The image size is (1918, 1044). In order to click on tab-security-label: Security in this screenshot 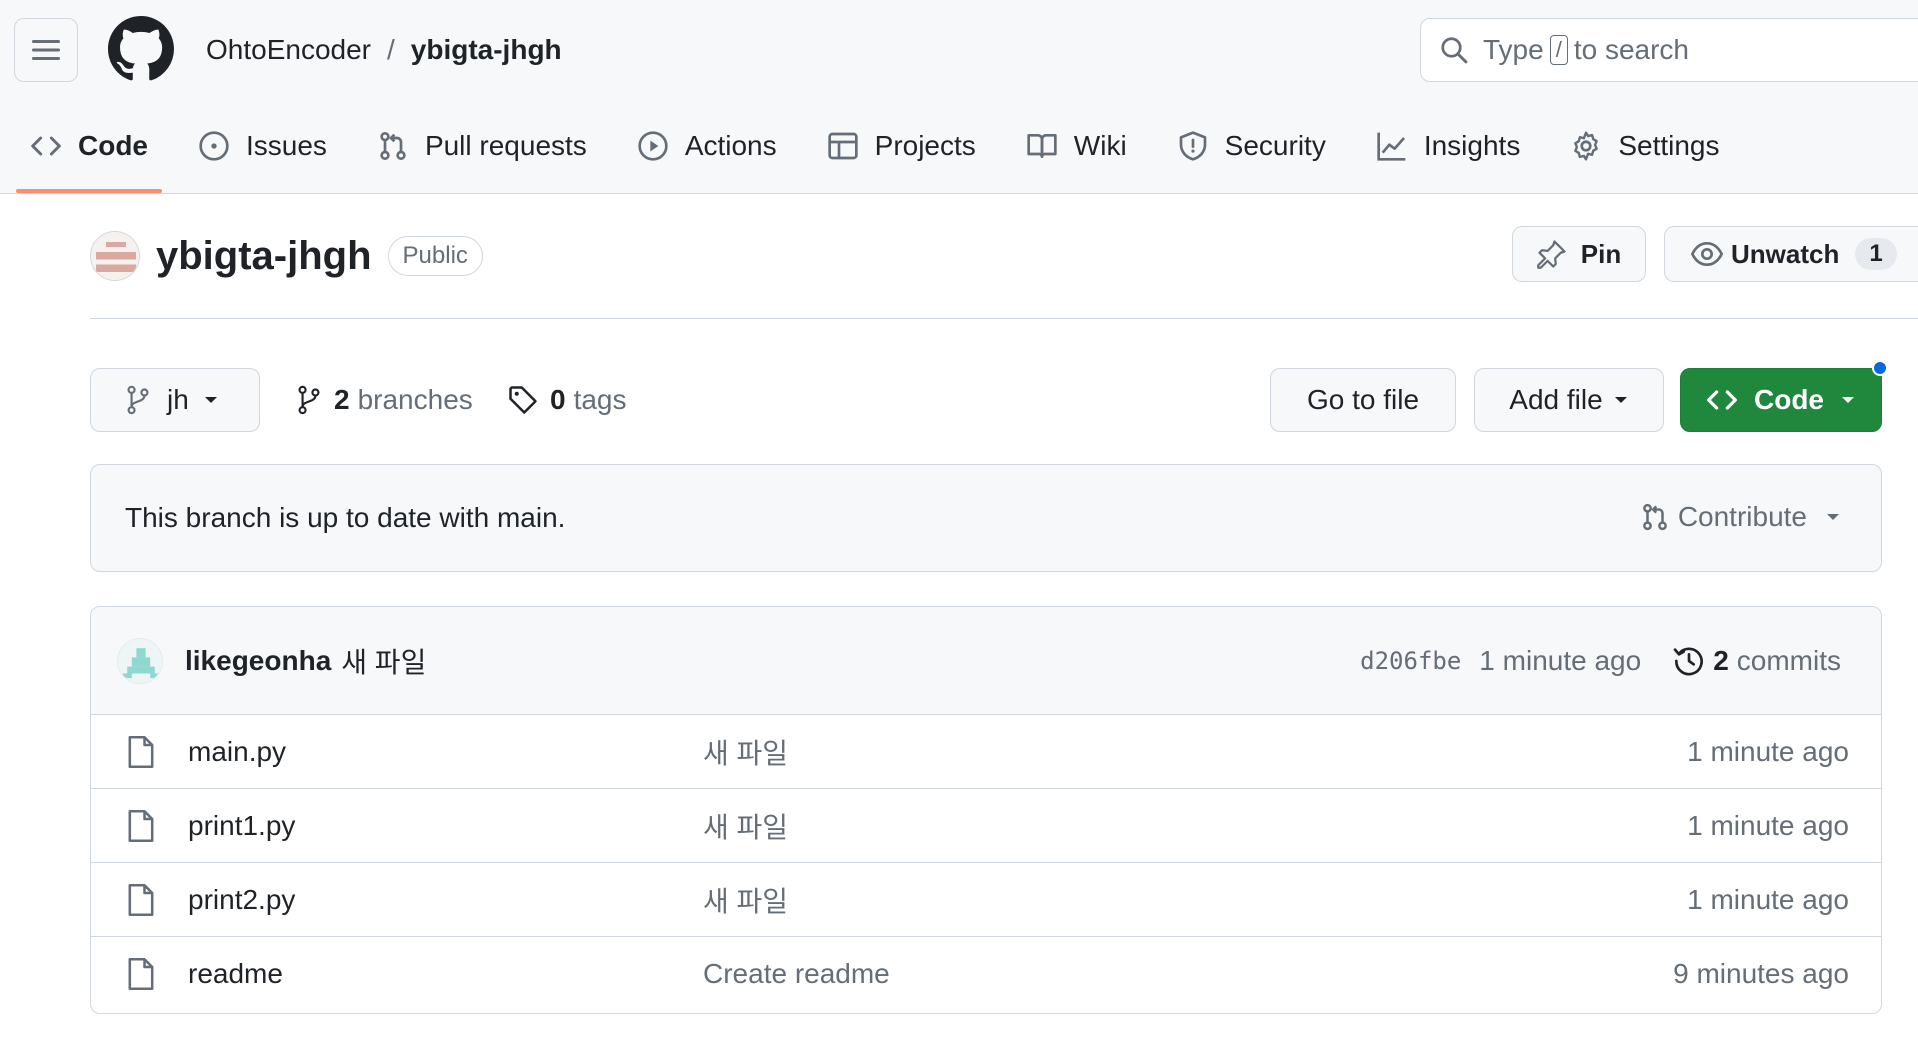, I will do `click(1275, 145)`.